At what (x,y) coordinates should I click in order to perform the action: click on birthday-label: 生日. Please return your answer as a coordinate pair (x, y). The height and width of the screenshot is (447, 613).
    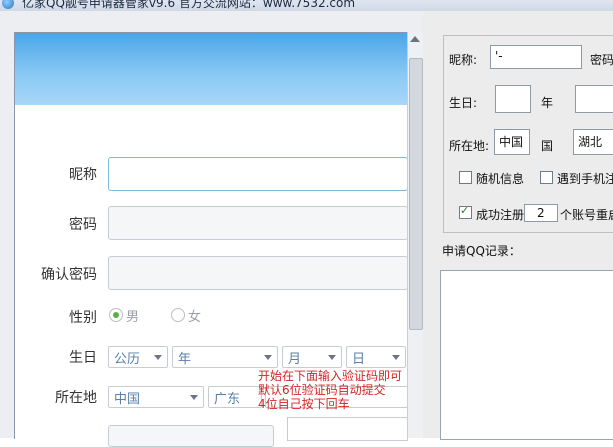
    Looking at the image, I should click on (83, 358).